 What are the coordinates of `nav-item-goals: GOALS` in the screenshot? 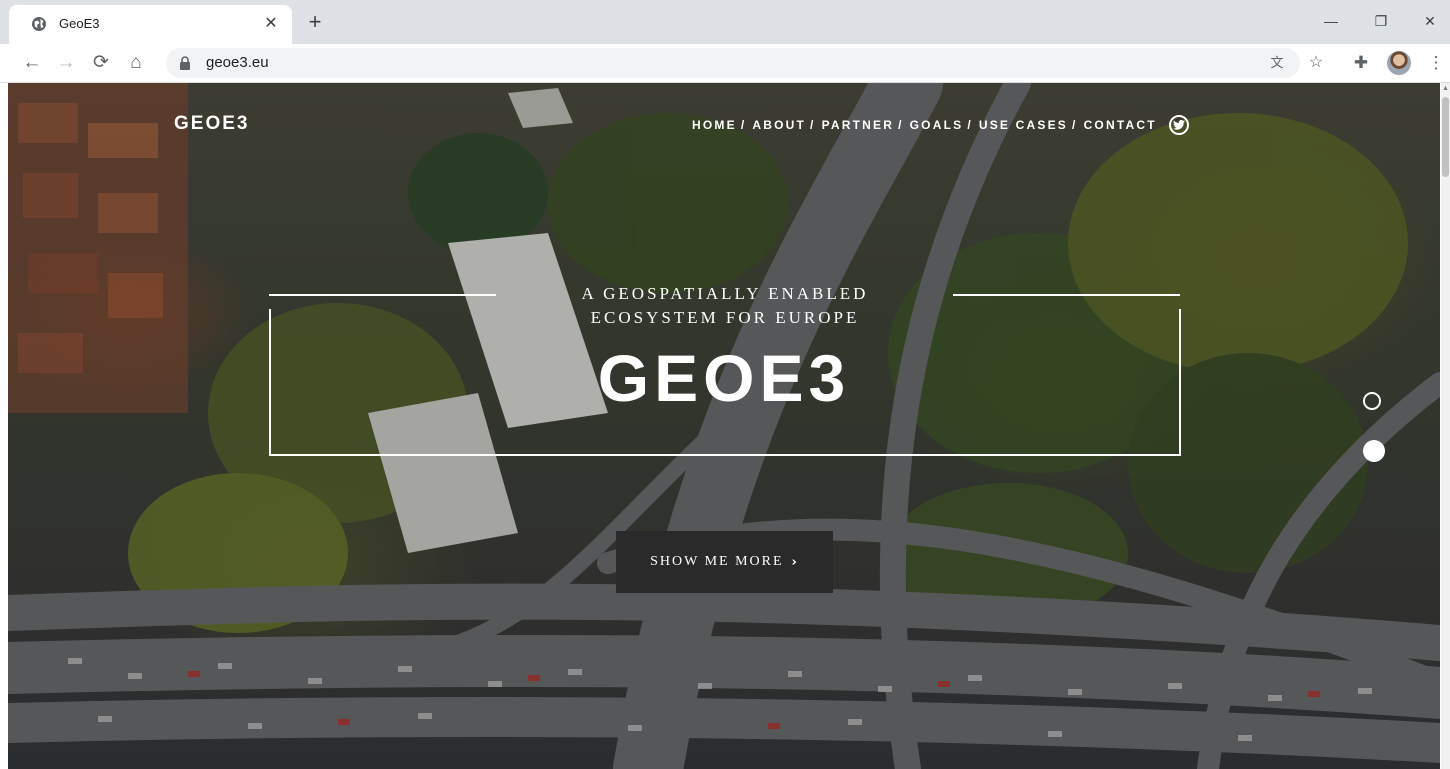 It's located at (937, 125).